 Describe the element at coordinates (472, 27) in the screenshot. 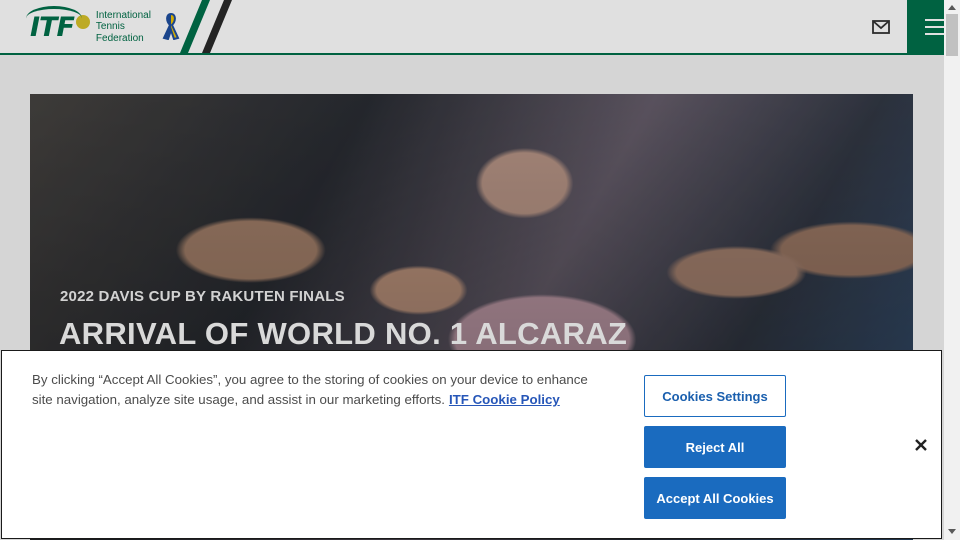

I see `site-header: ITF International Tennis Federation` at that location.